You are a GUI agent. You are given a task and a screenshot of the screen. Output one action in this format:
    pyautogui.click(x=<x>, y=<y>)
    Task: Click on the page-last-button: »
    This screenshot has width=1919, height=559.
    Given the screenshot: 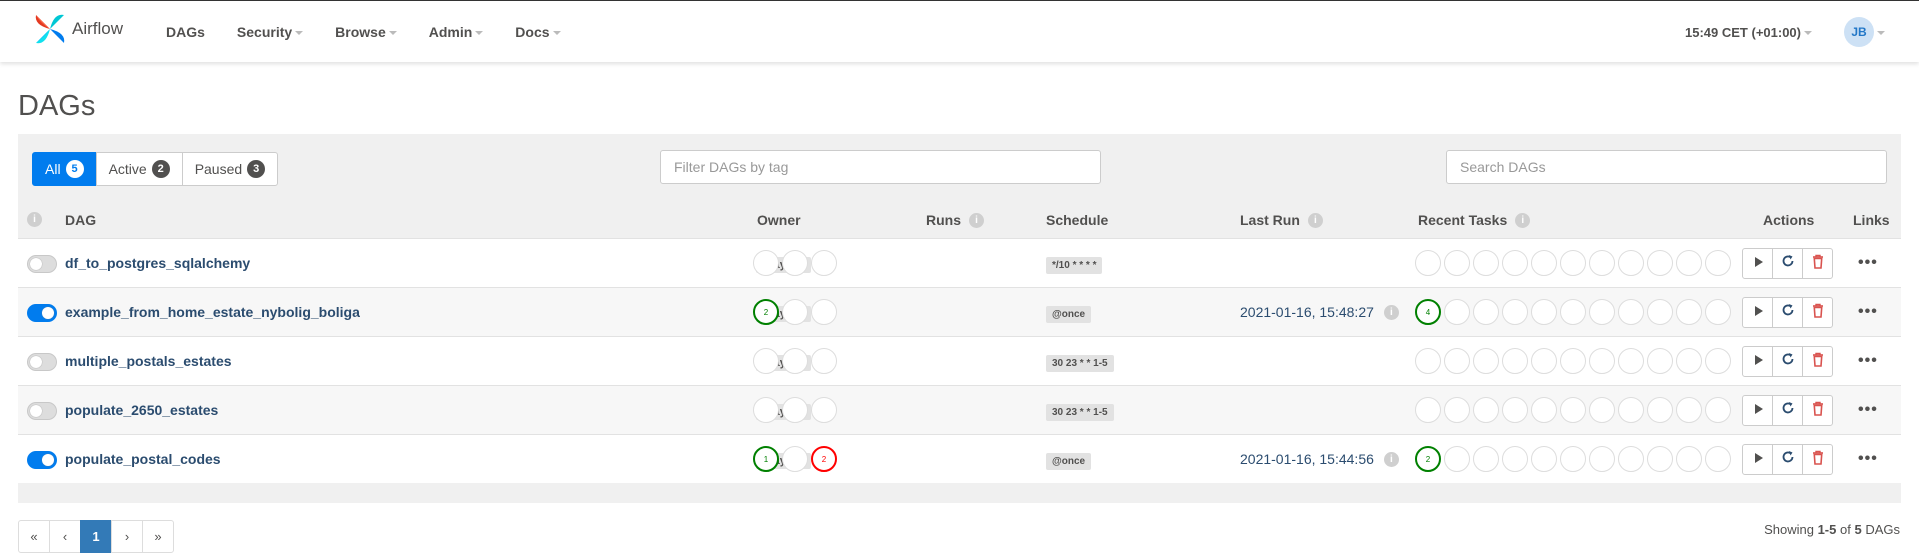 What is the action you would take?
    pyautogui.click(x=158, y=536)
    